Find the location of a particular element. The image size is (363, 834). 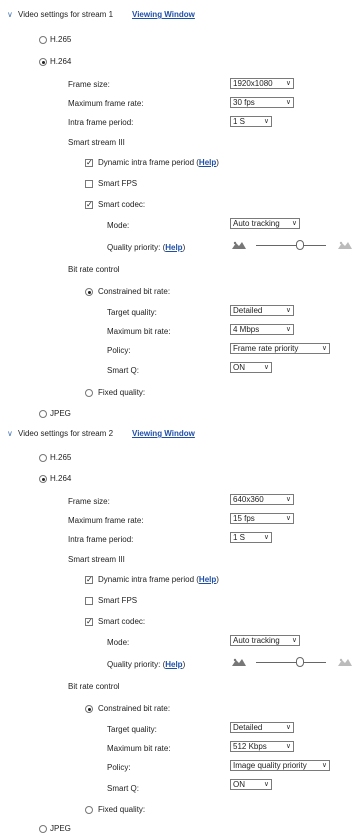

stream1-h264-radio is located at coordinates (43, 62).